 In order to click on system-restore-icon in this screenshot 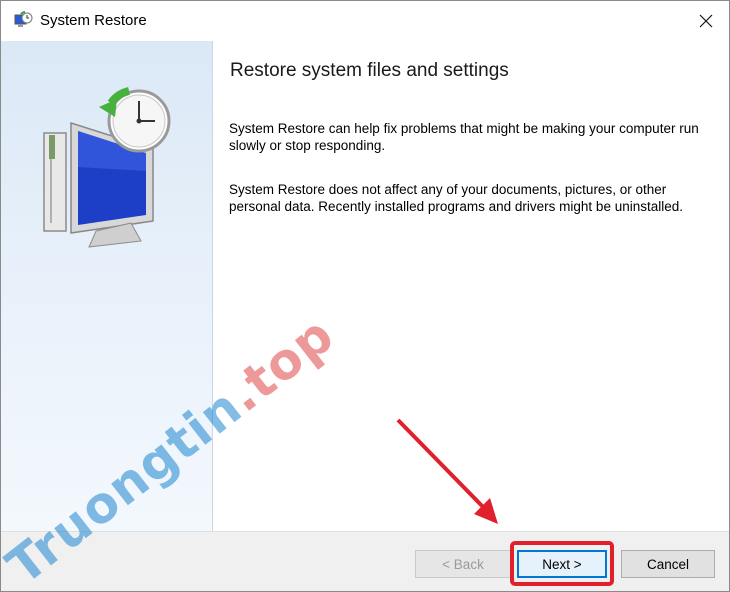, I will do `click(23, 21)`.